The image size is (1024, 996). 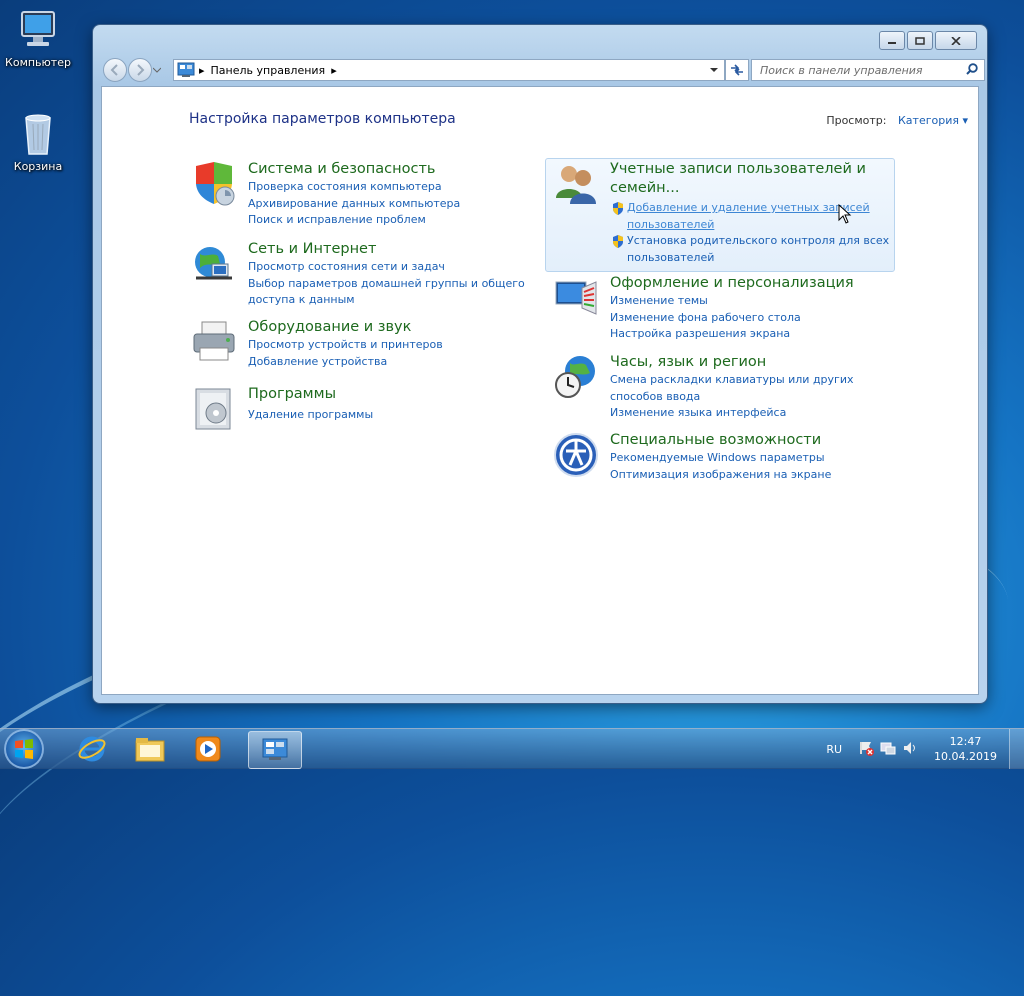 I want to click on link-screen-resolution: Настройка разрешения экрана, so click(x=705, y=334).